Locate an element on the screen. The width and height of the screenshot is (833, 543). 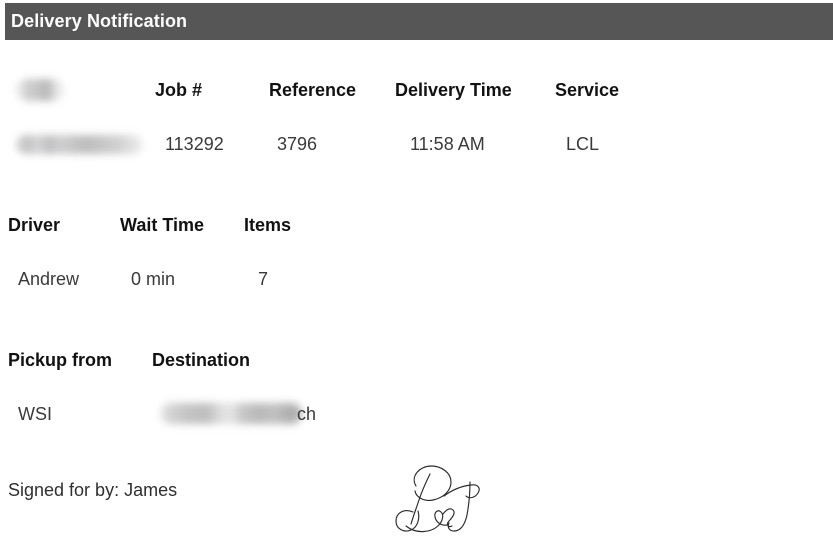
column-header-destination: Destination is located at coordinates (201, 360).